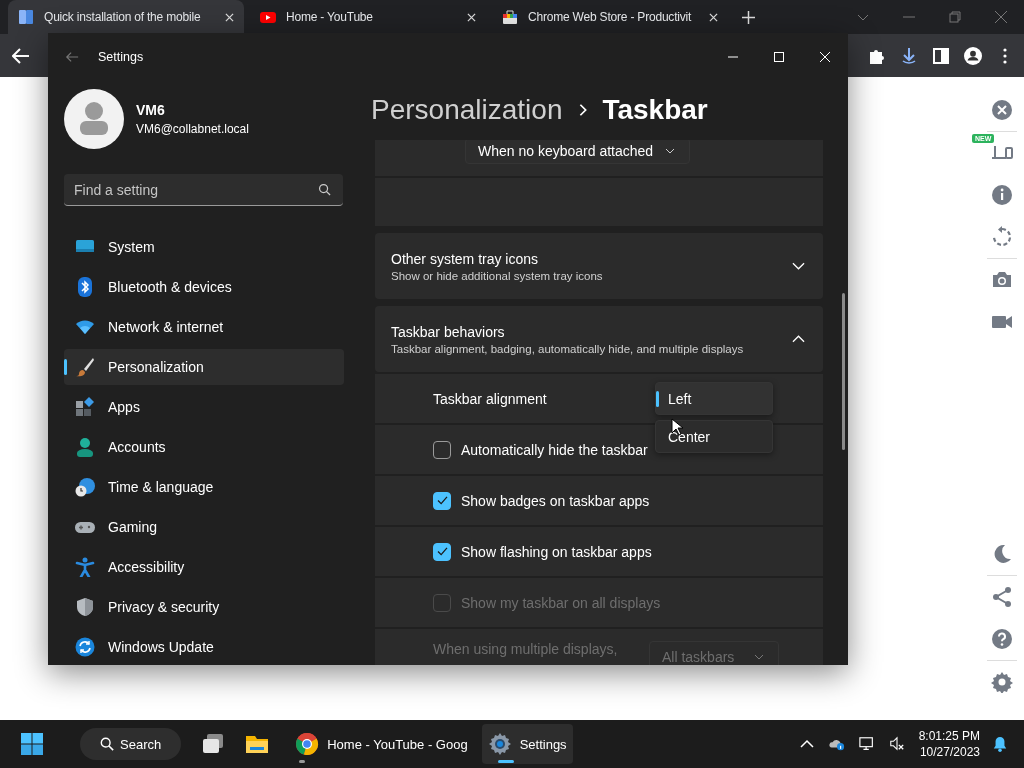  What do you see at coordinates (467, 110) in the screenshot?
I see `breadcrumb-parent: Personalization` at bounding box center [467, 110].